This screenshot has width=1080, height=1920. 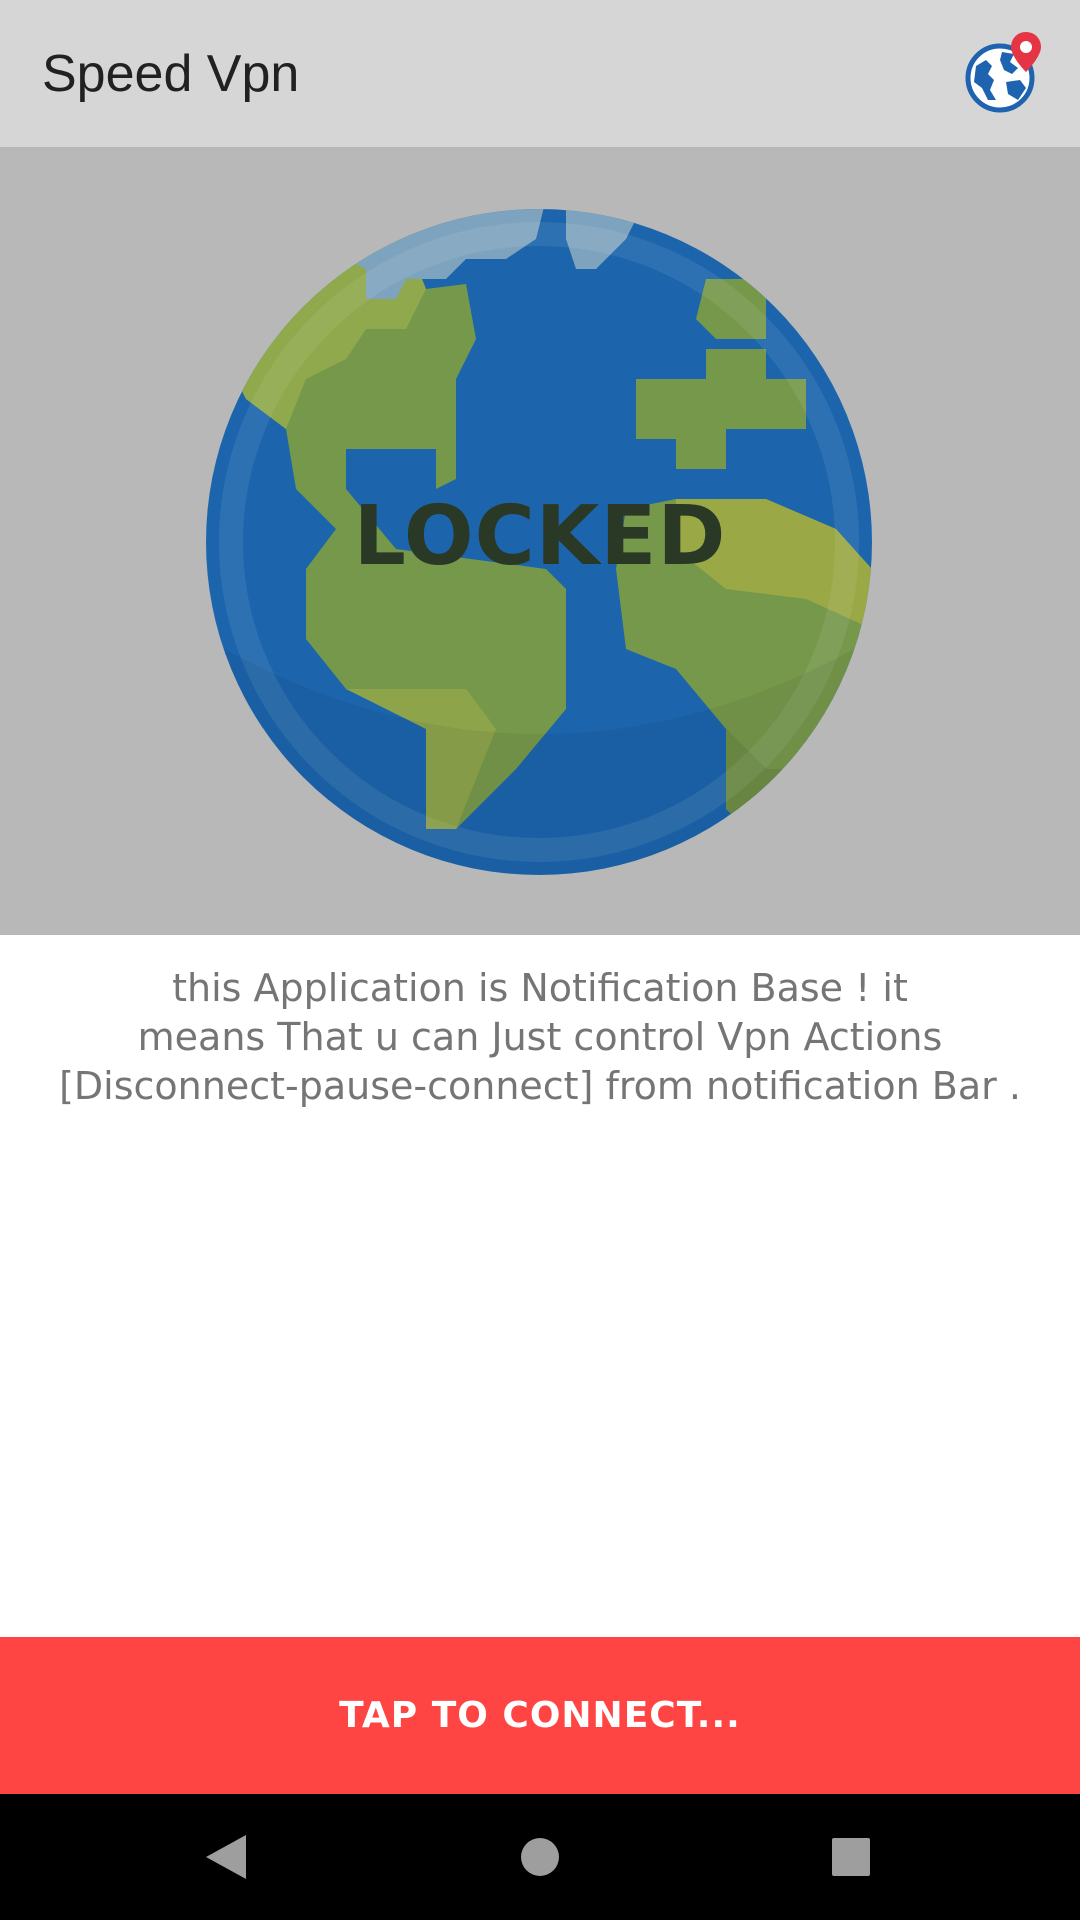 I want to click on home-circle-icon, so click(x=540, y=1857).